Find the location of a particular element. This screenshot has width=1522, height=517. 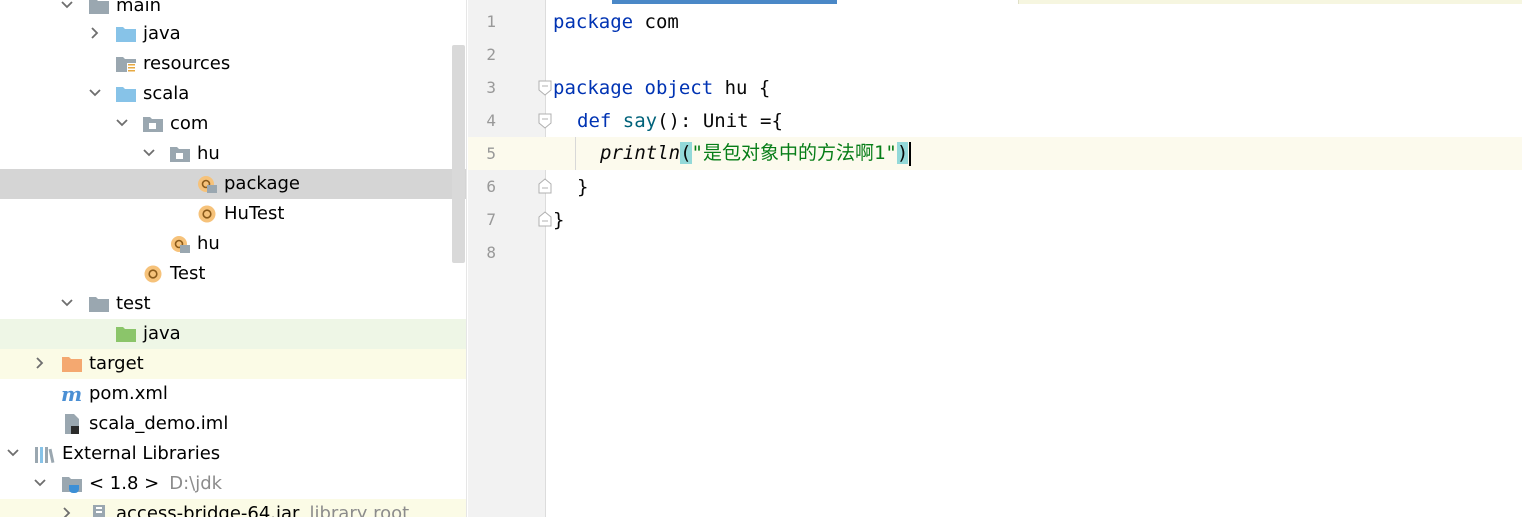

tree-item-label: access-bridge-64.jar library root is located at coordinates (262, 508).